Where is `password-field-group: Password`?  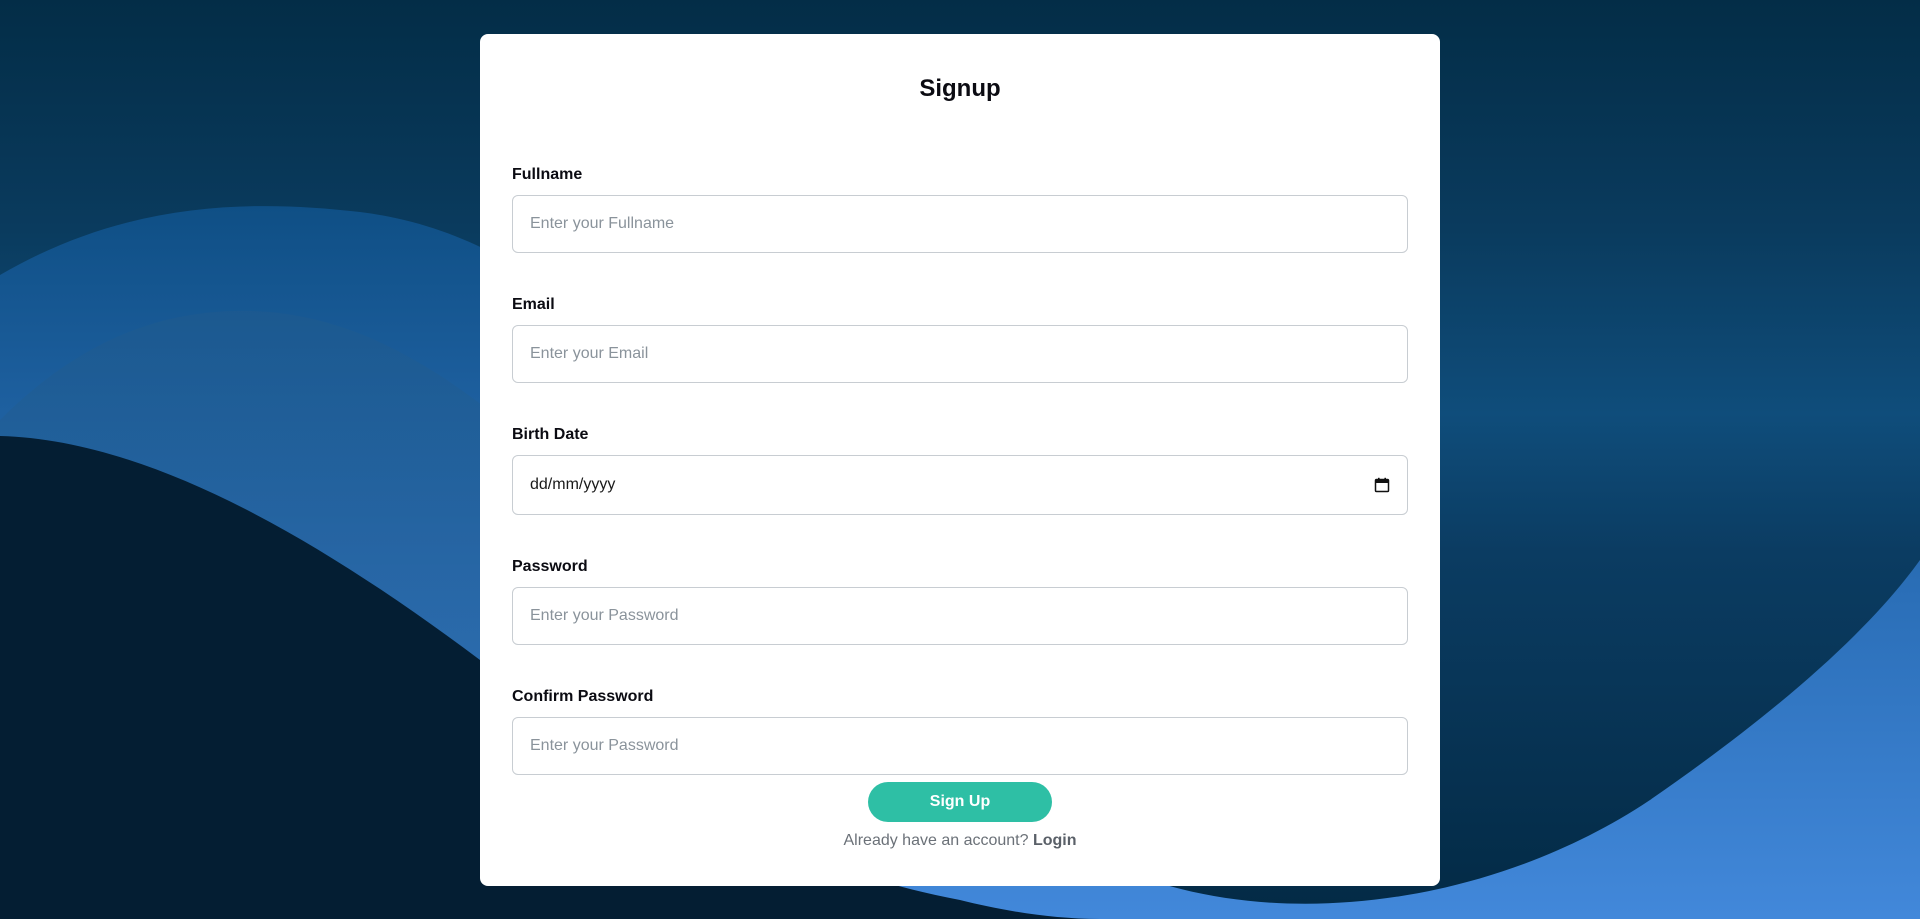 password-field-group: Password is located at coordinates (960, 601).